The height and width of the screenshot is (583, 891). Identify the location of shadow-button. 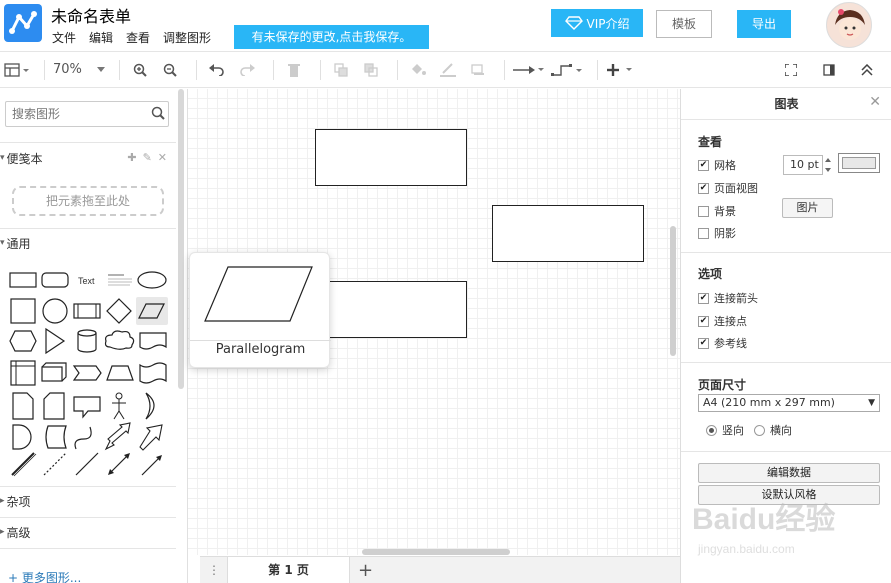
(478, 70).